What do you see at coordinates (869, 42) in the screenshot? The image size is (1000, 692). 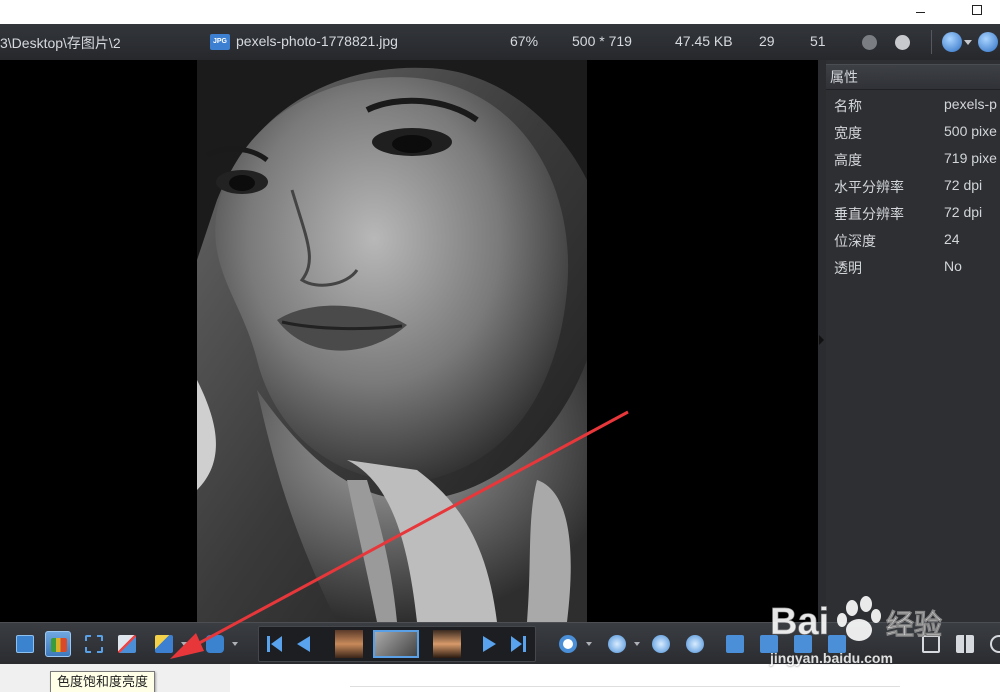 I see `status-dot-dark-icon` at bounding box center [869, 42].